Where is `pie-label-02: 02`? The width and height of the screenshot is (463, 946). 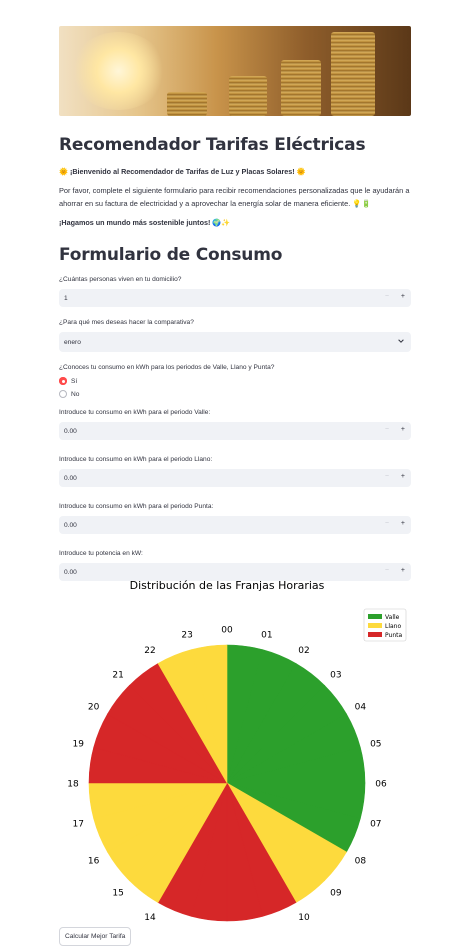 pie-label-02: 02 is located at coordinates (303, 651).